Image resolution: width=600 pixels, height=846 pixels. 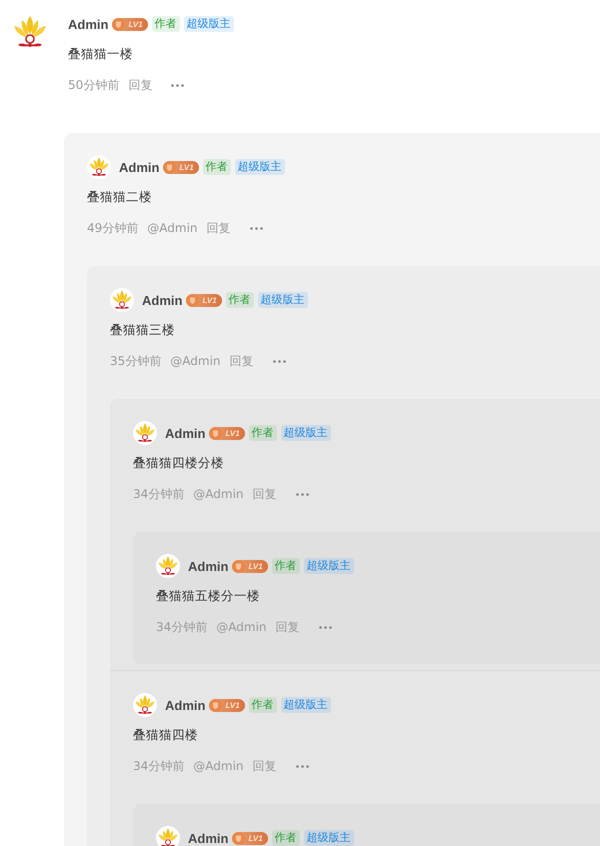 What do you see at coordinates (208, 596) in the screenshot?
I see `comment-text: 叠猫猫五楼分一楼` at bounding box center [208, 596].